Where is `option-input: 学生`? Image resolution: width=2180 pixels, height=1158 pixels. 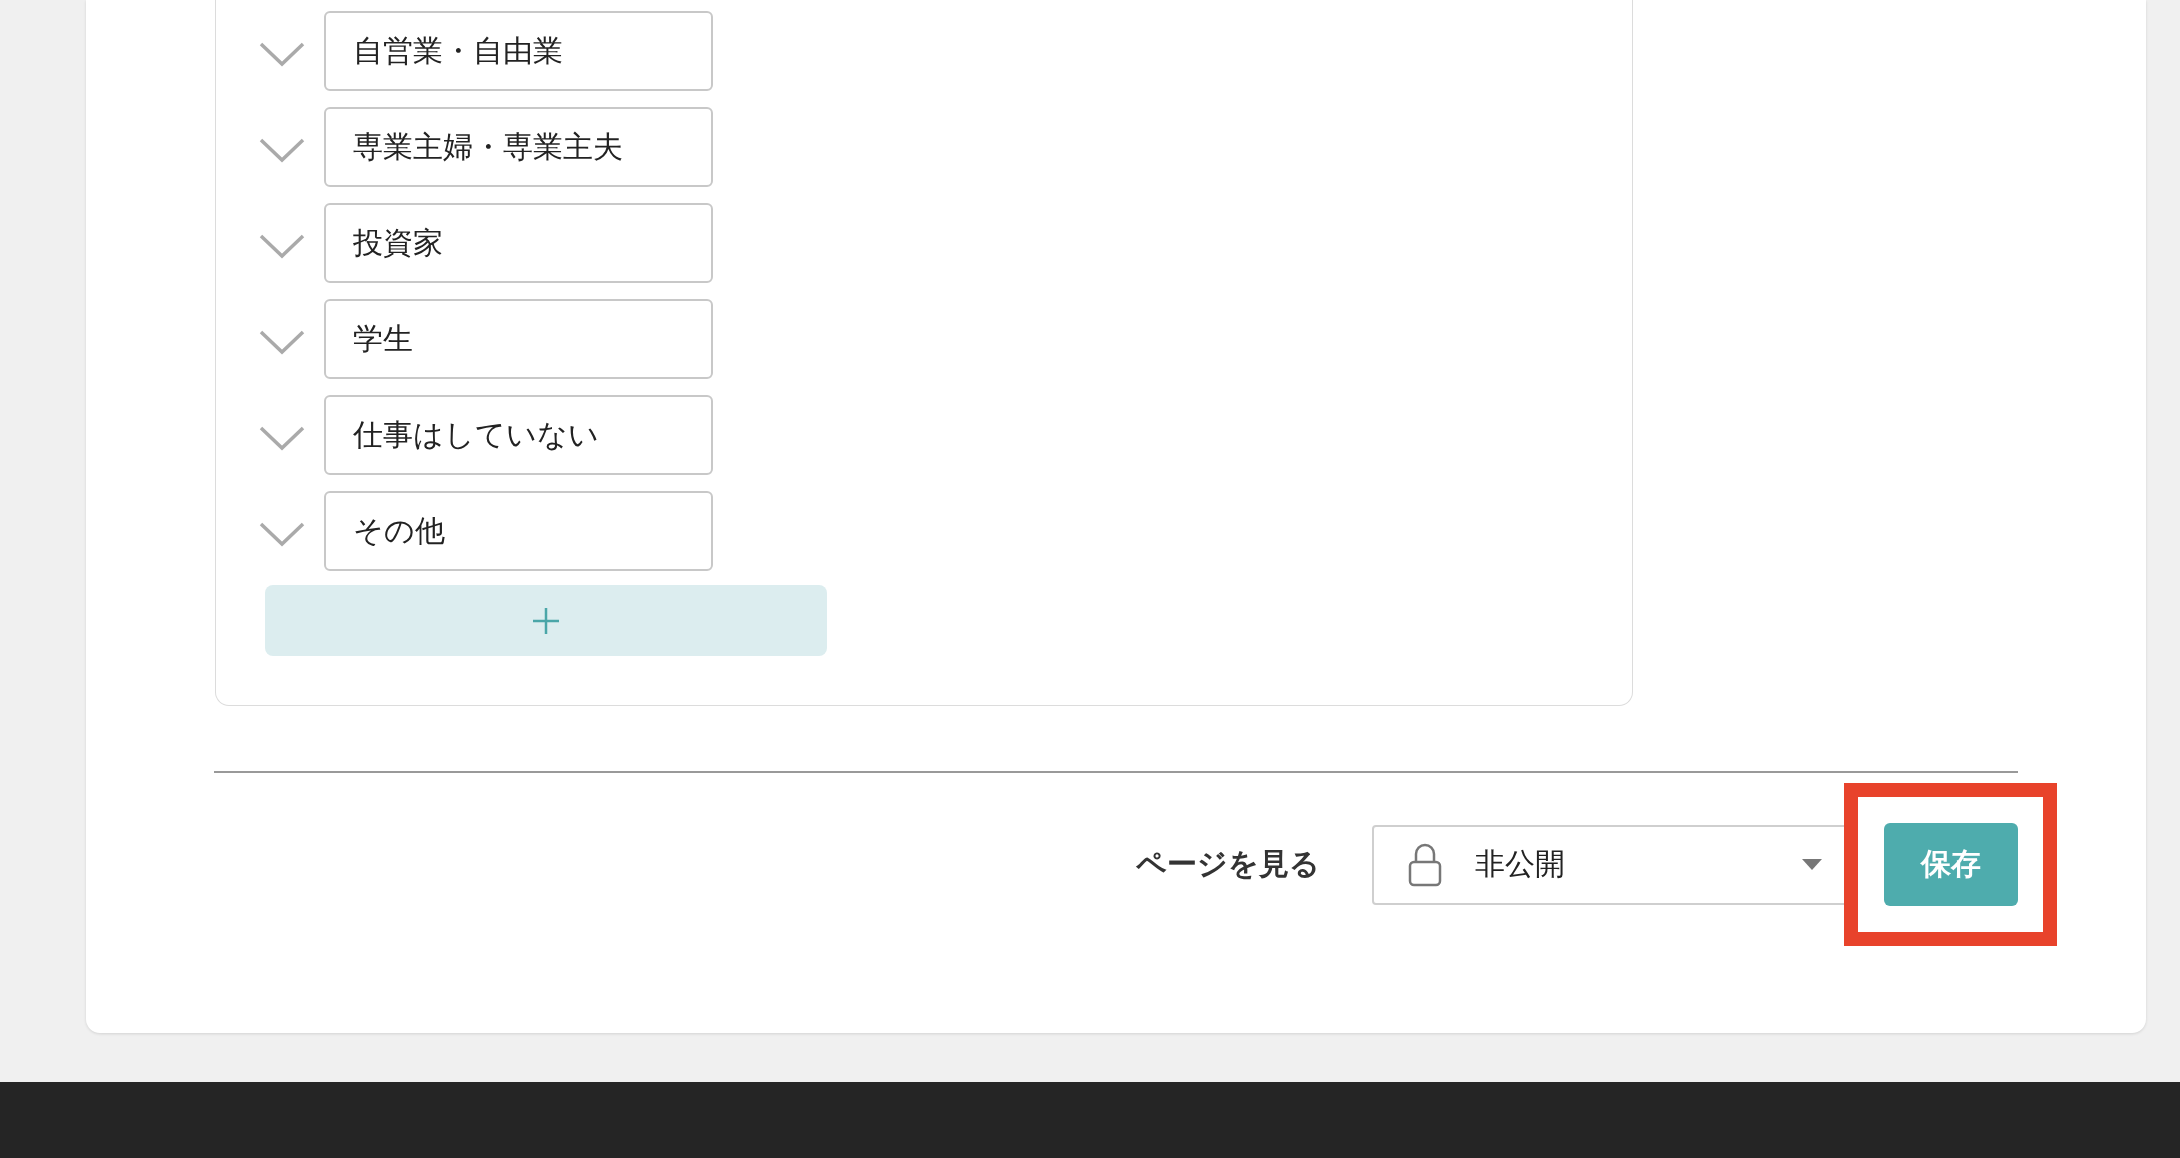
option-input: 学生 is located at coordinates (518, 339).